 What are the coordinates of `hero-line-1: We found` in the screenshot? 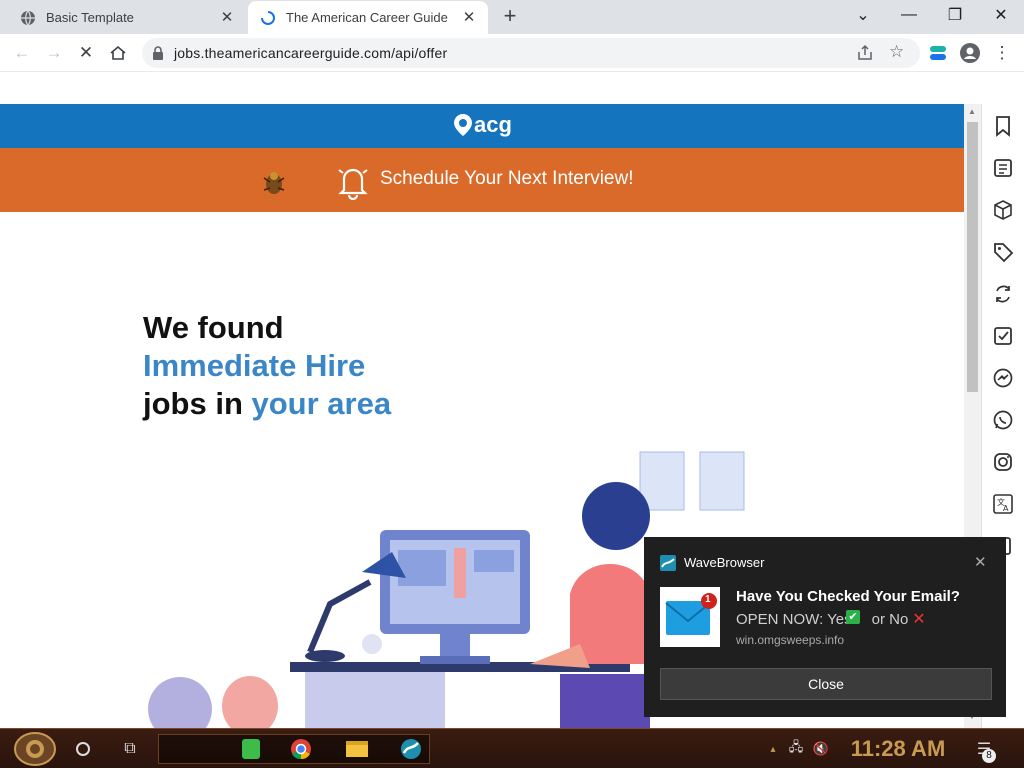 It's located at (213, 327).